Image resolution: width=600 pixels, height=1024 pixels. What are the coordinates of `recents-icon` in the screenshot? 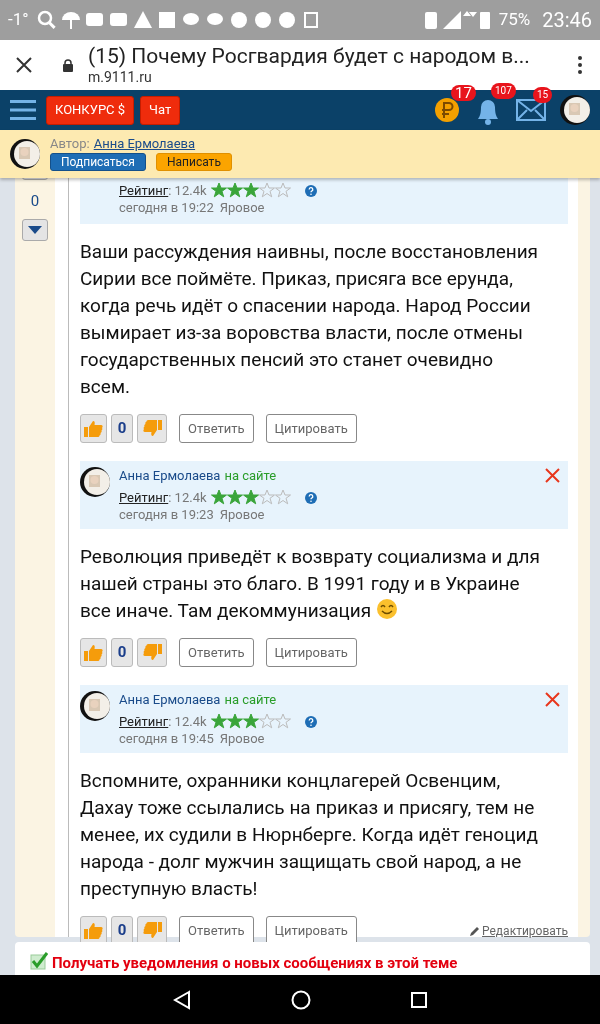 It's located at (419, 999).